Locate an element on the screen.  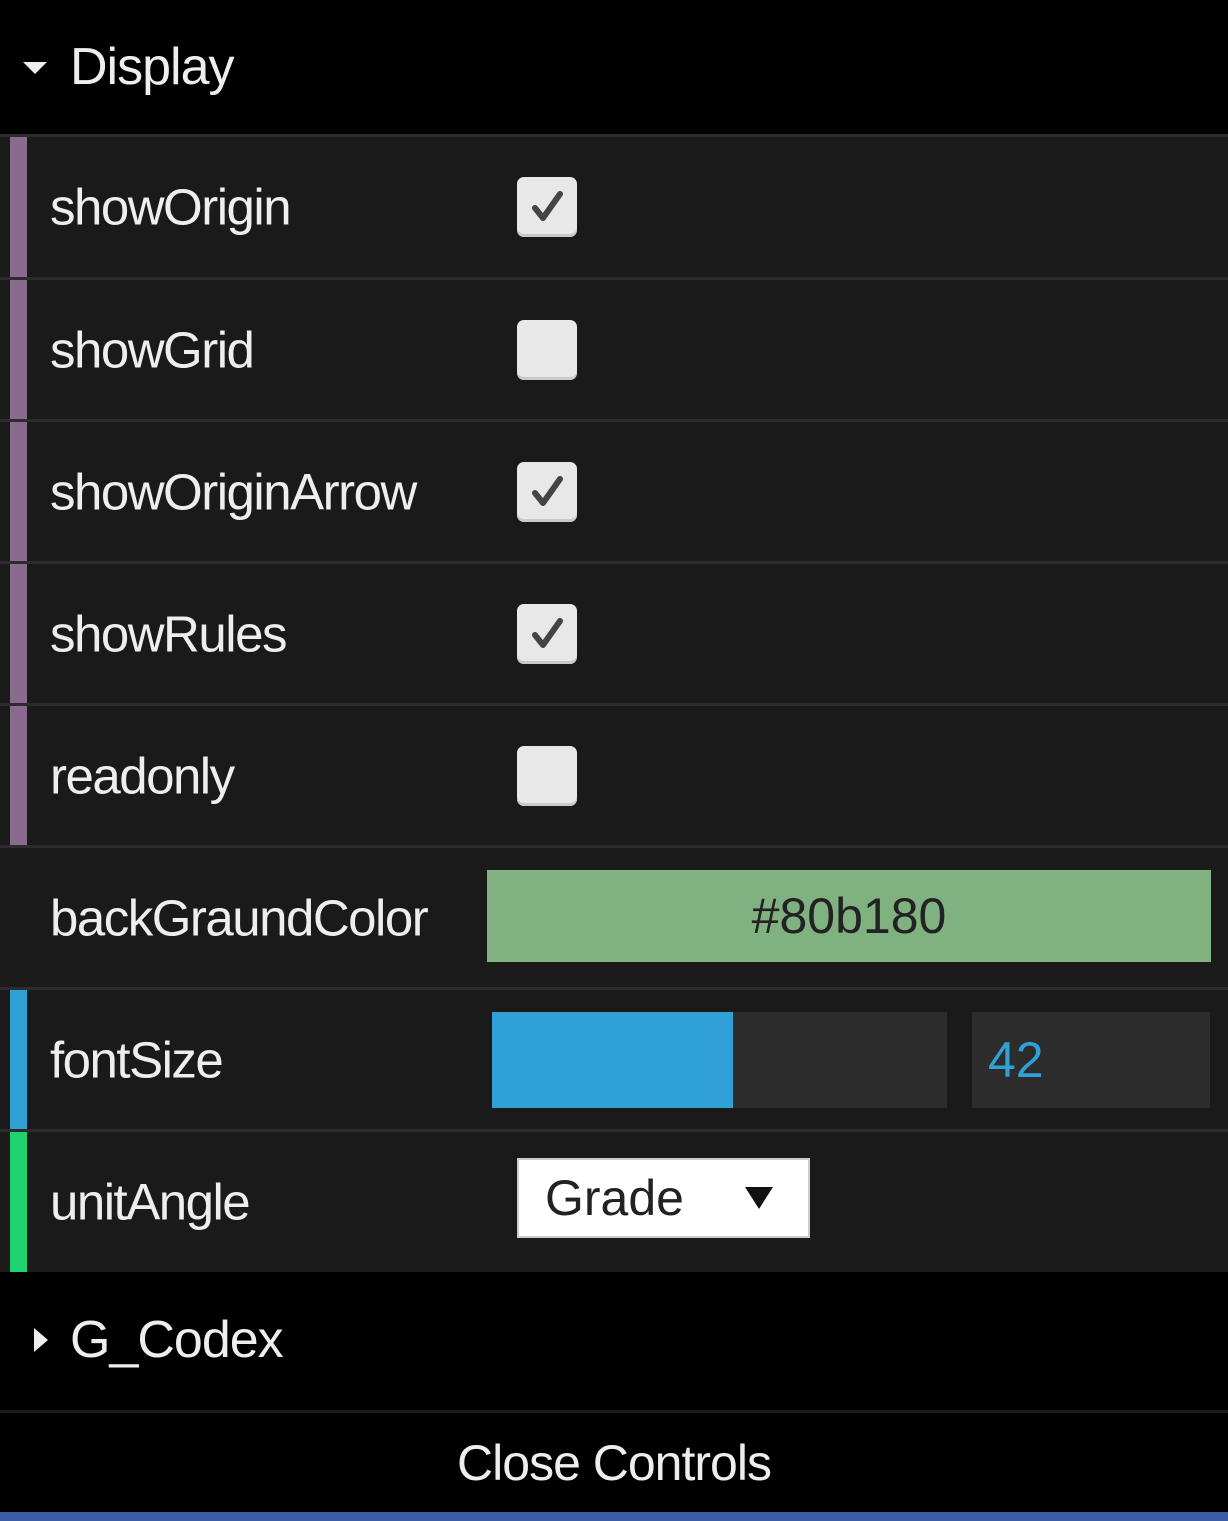
folder-codex-title: G_Codex is located at coordinates (177, 1340).